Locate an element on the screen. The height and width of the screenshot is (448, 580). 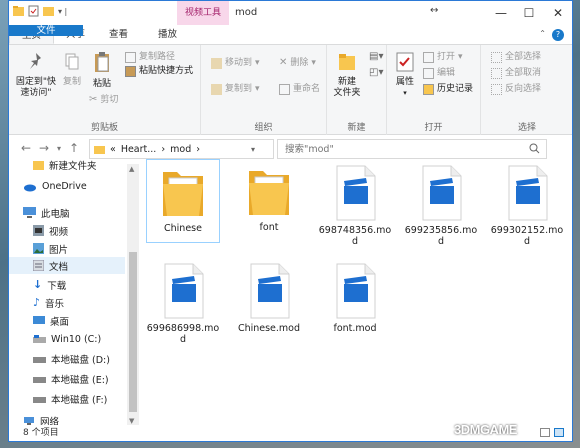
sidebar-item-drive-f: 本地磁盘 (F:) is located at coordinates (70, 398).